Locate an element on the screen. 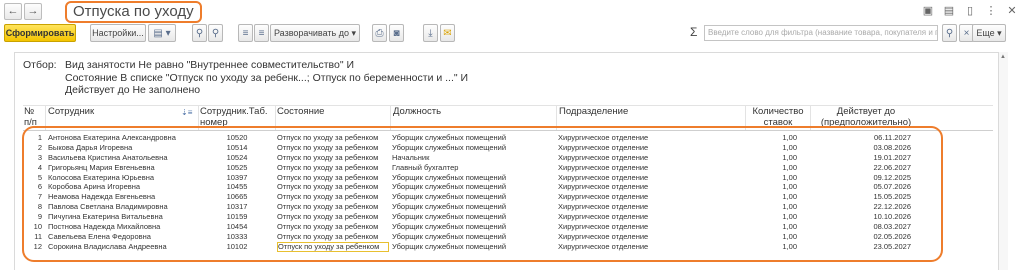 The height and width of the screenshot is (270, 1024). cell-tab-number: 10665 is located at coordinates (237, 197).